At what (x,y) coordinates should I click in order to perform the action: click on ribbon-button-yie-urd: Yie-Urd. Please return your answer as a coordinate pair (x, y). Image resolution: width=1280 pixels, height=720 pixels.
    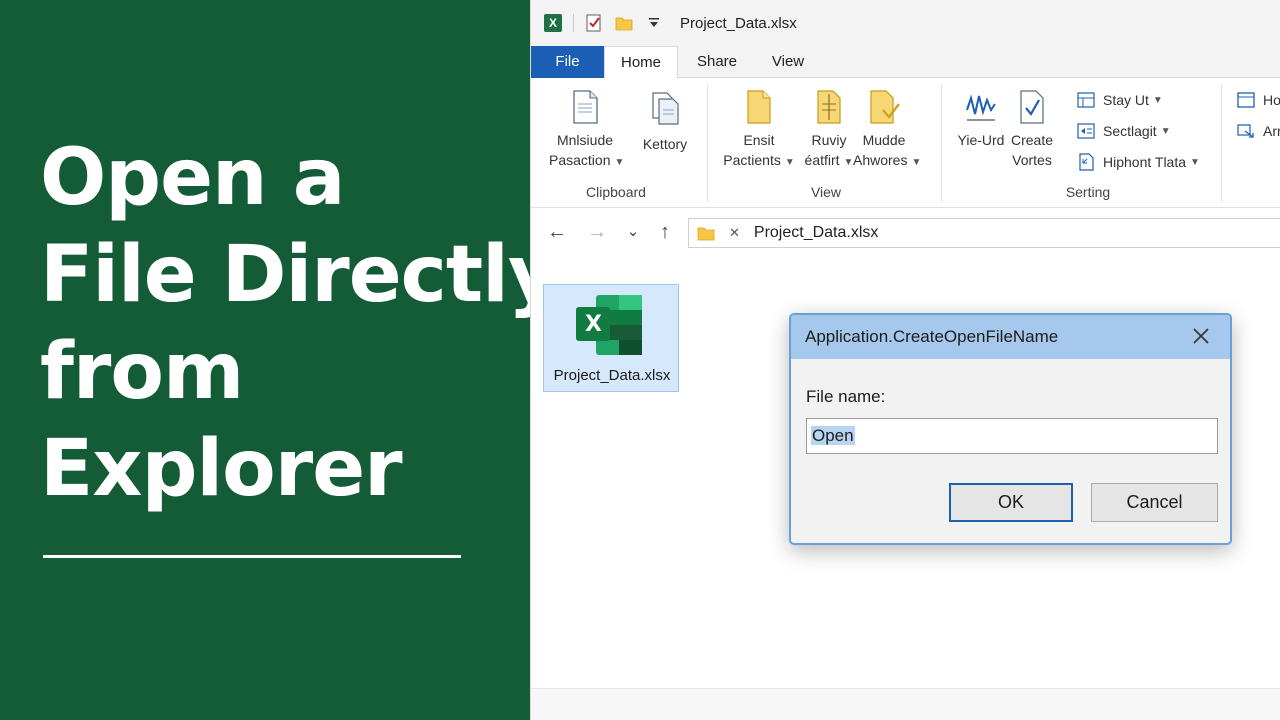
    Looking at the image, I should click on (981, 120).